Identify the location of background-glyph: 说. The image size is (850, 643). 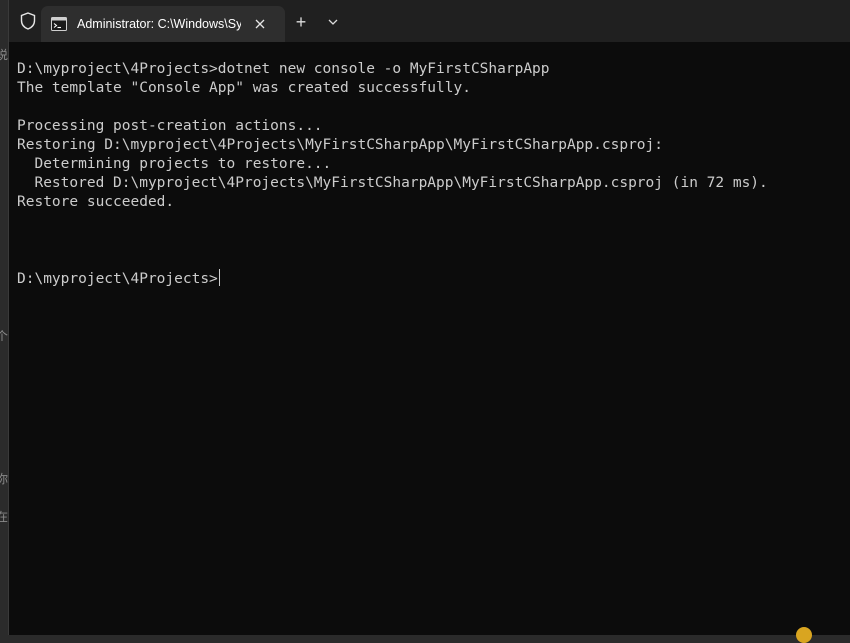
(4, 55).